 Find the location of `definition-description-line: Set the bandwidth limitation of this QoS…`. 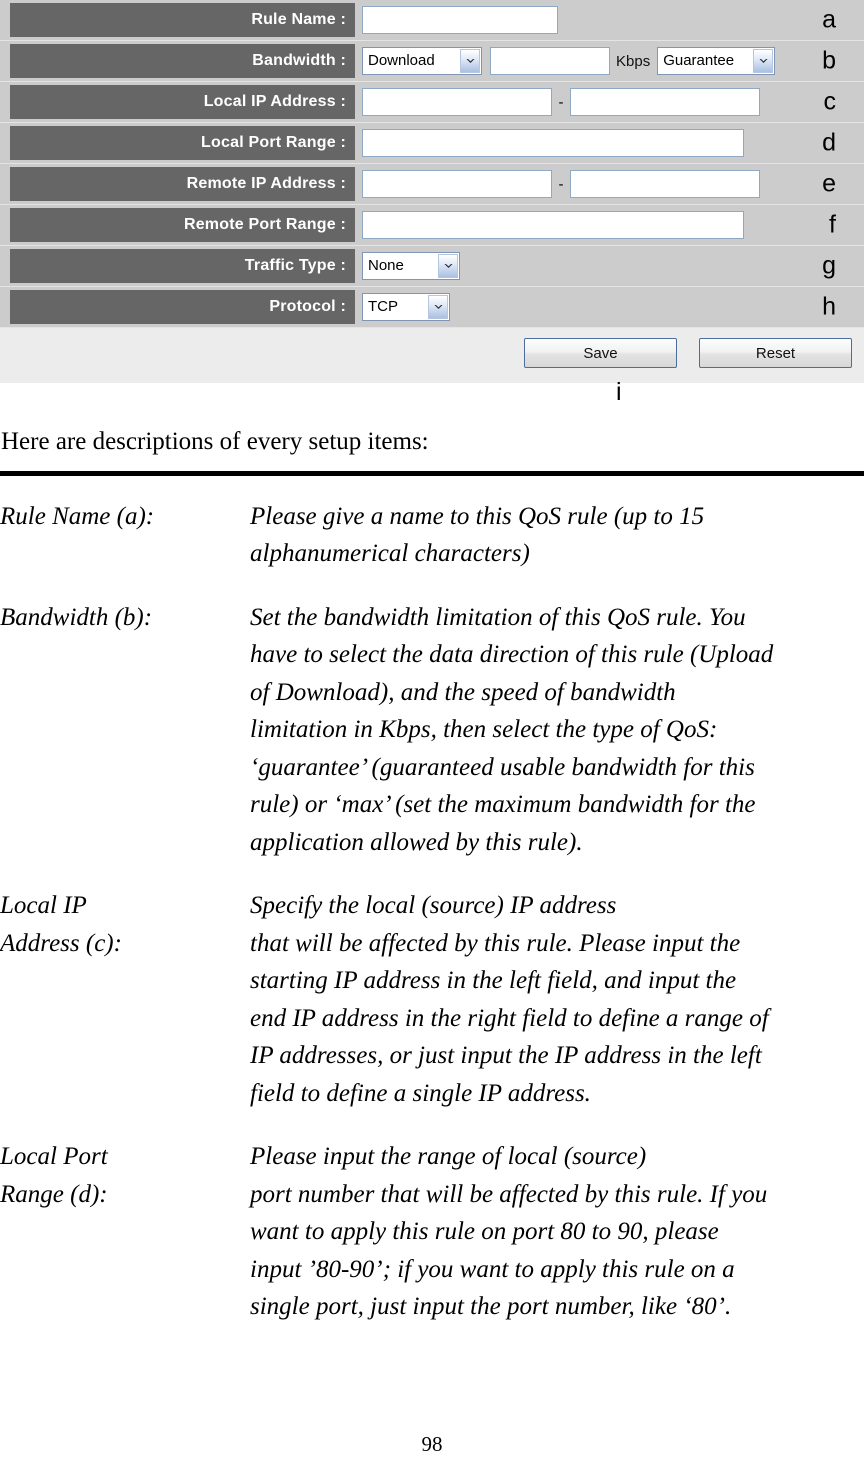

definition-description-line: Set the bandwidth limitation of this QoS… is located at coordinates (498, 617).